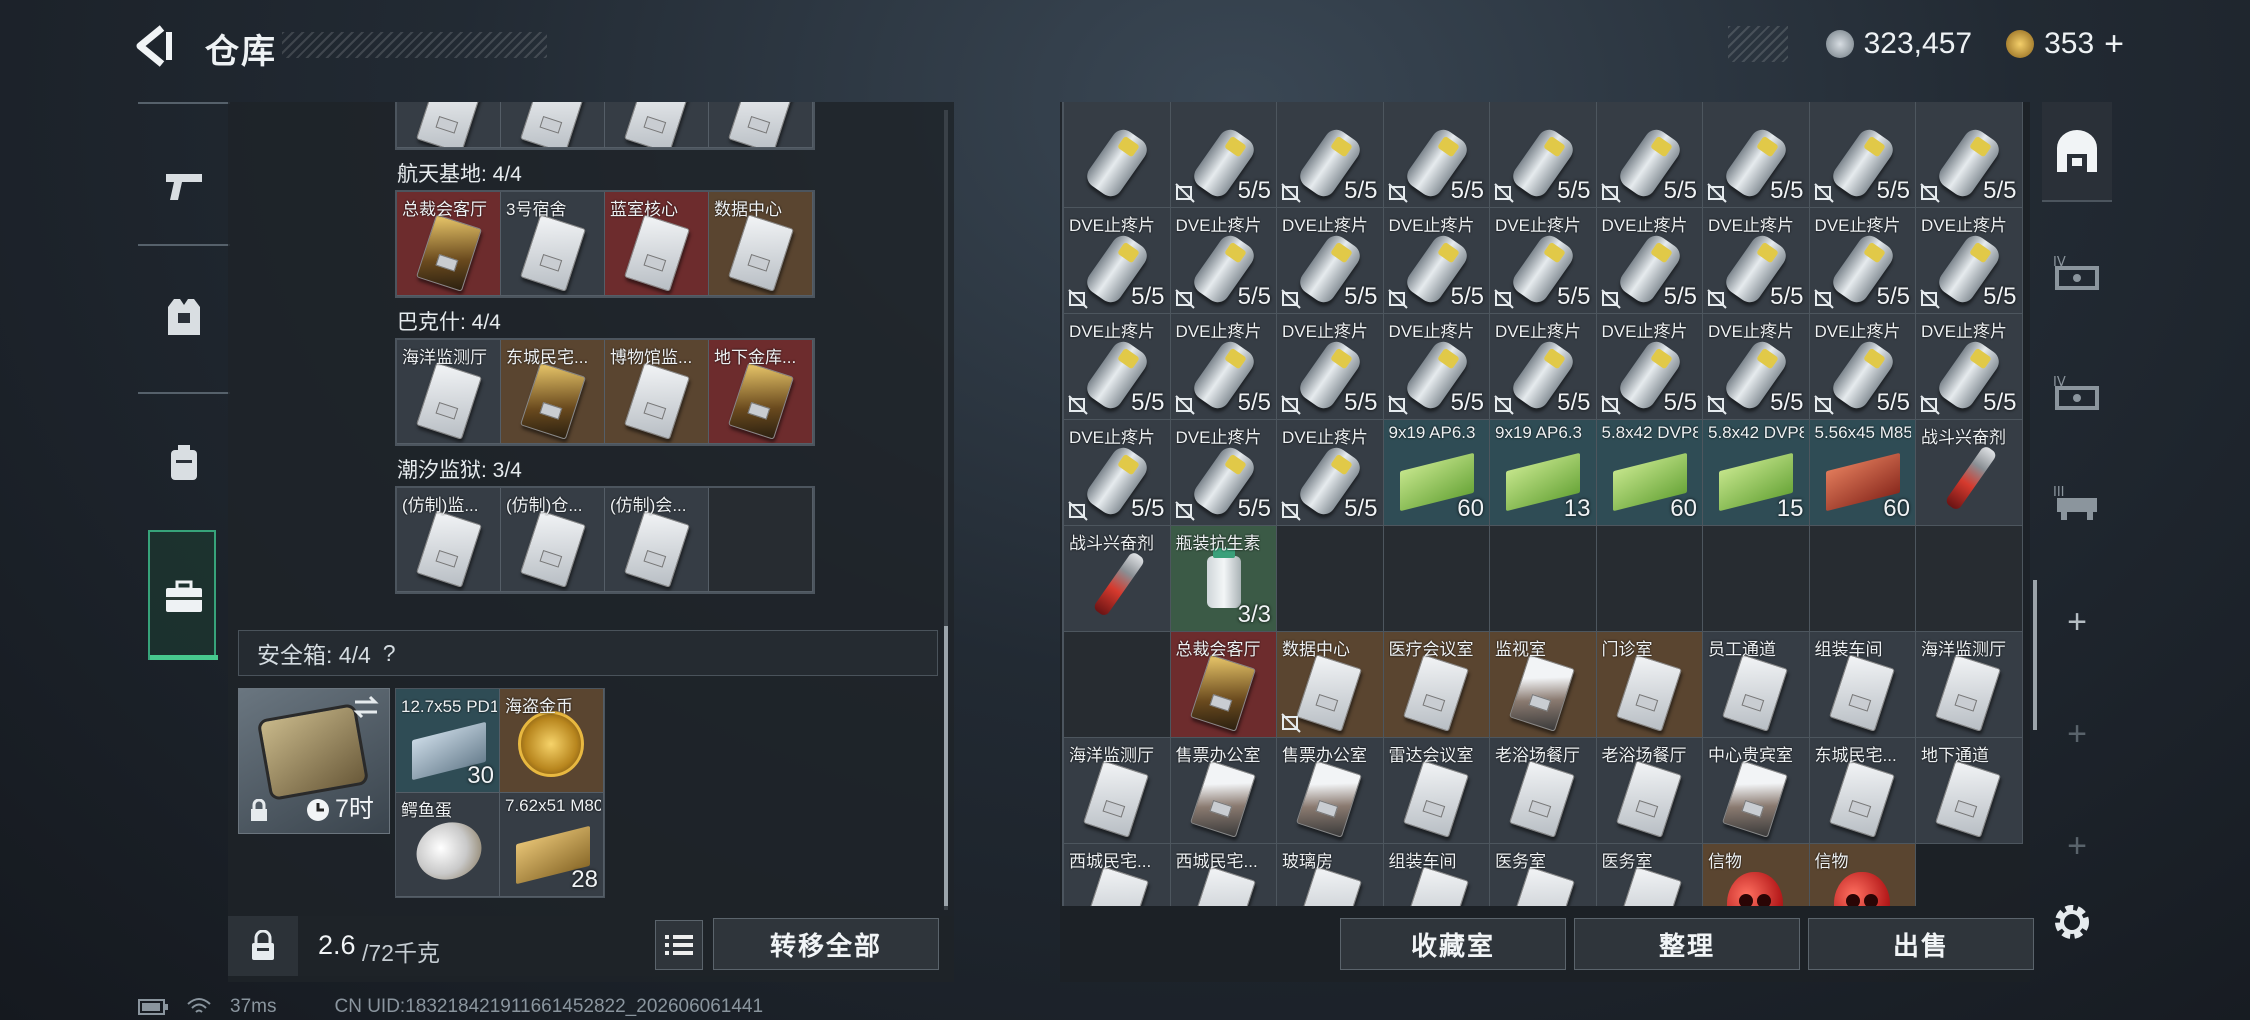  I want to click on item-slot: 员工通道, so click(1756, 685).